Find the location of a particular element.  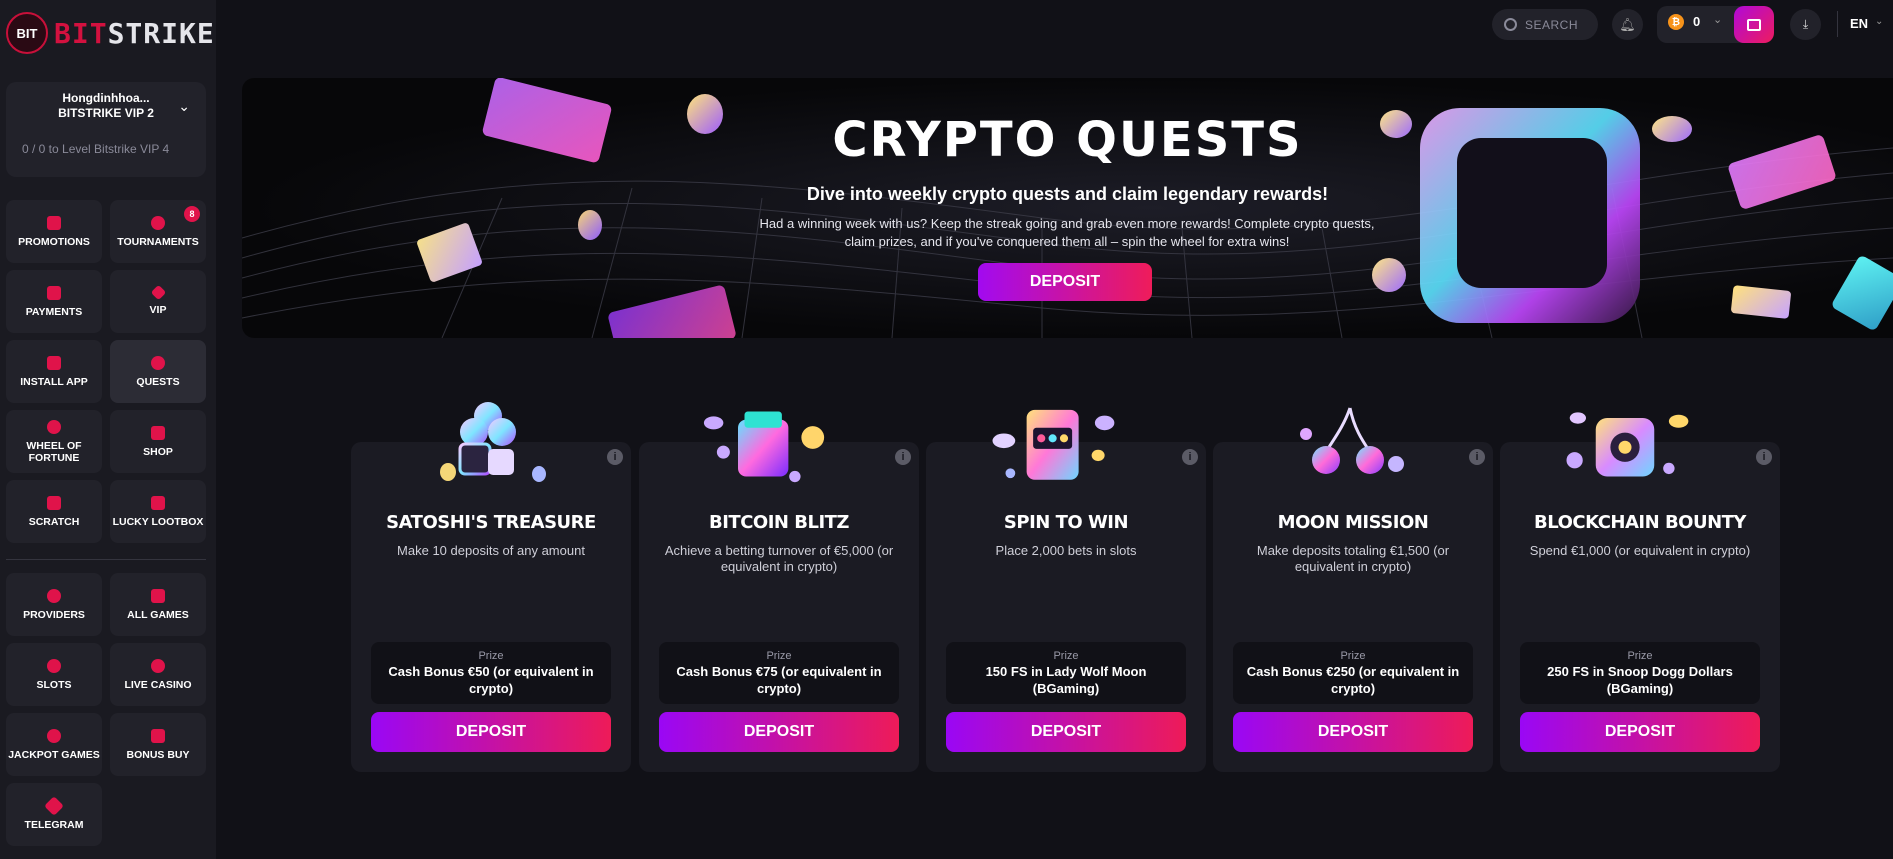

language-selector: EN is located at coordinates (1859, 23).